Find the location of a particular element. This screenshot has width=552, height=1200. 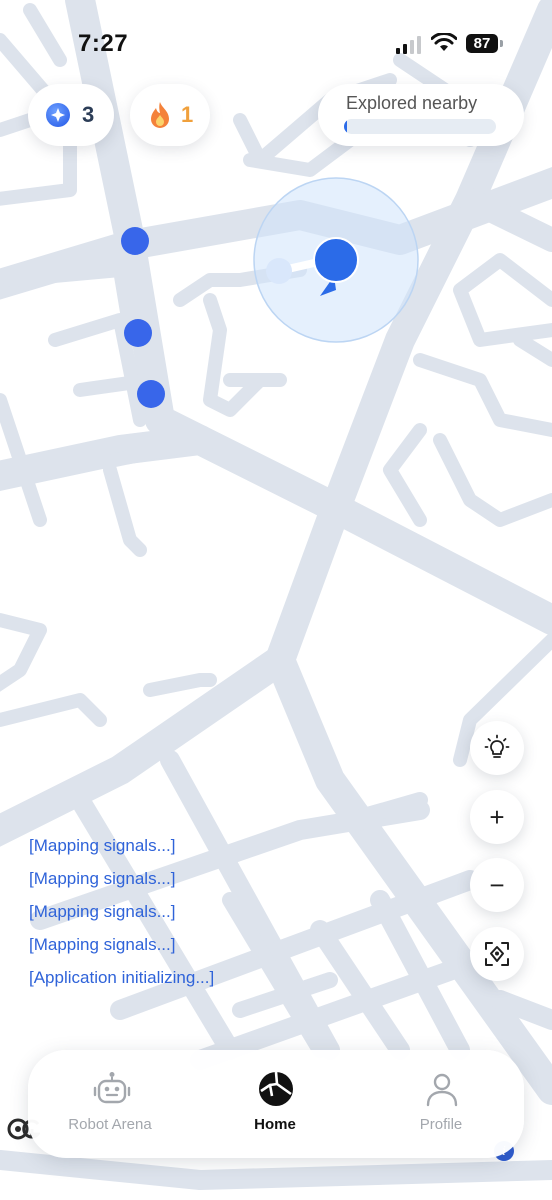

streak-counter: 1 is located at coordinates (170, 115).